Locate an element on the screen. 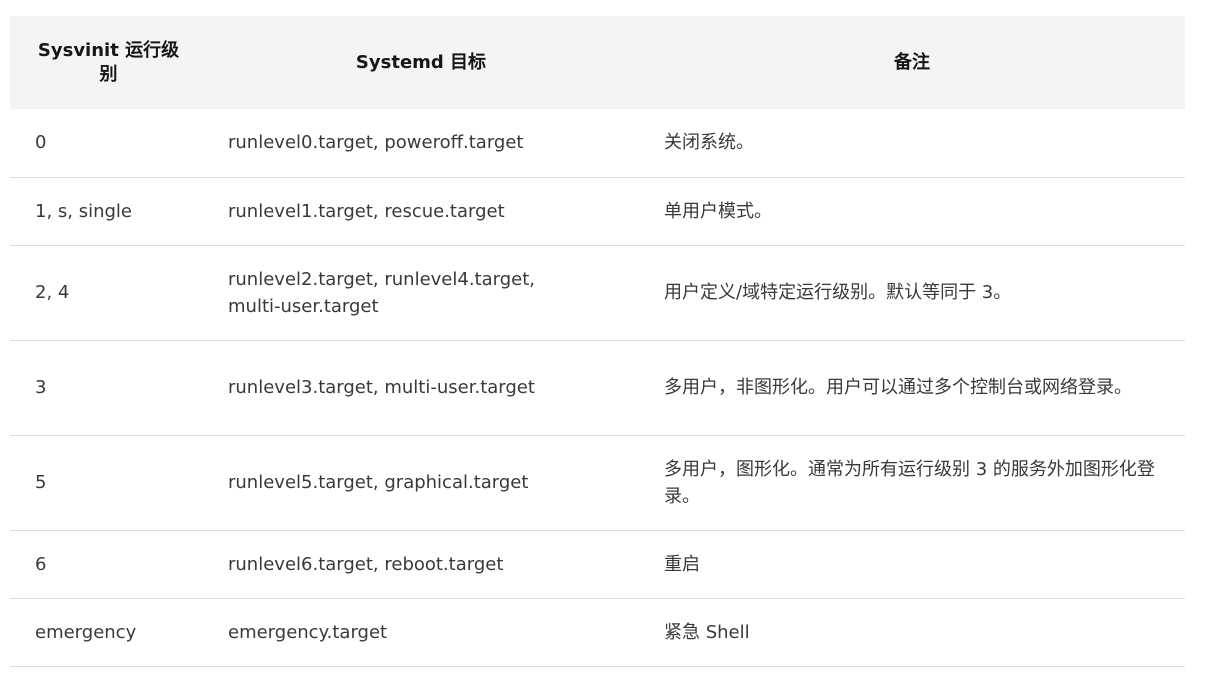 This screenshot has height=697, width=1222. cell-note: 关闭系统。 is located at coordinates (912, 143).